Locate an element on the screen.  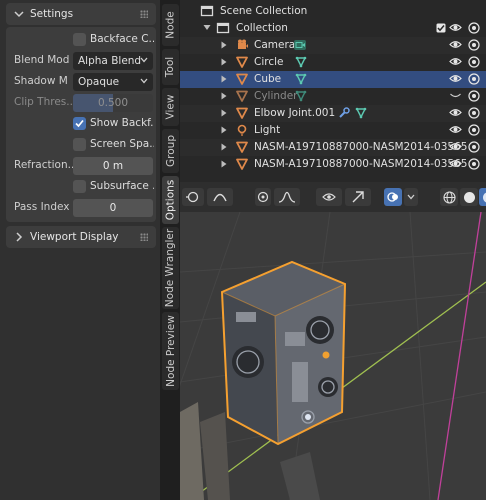
show-backface-checkbox is located at coordinates (79, 123).